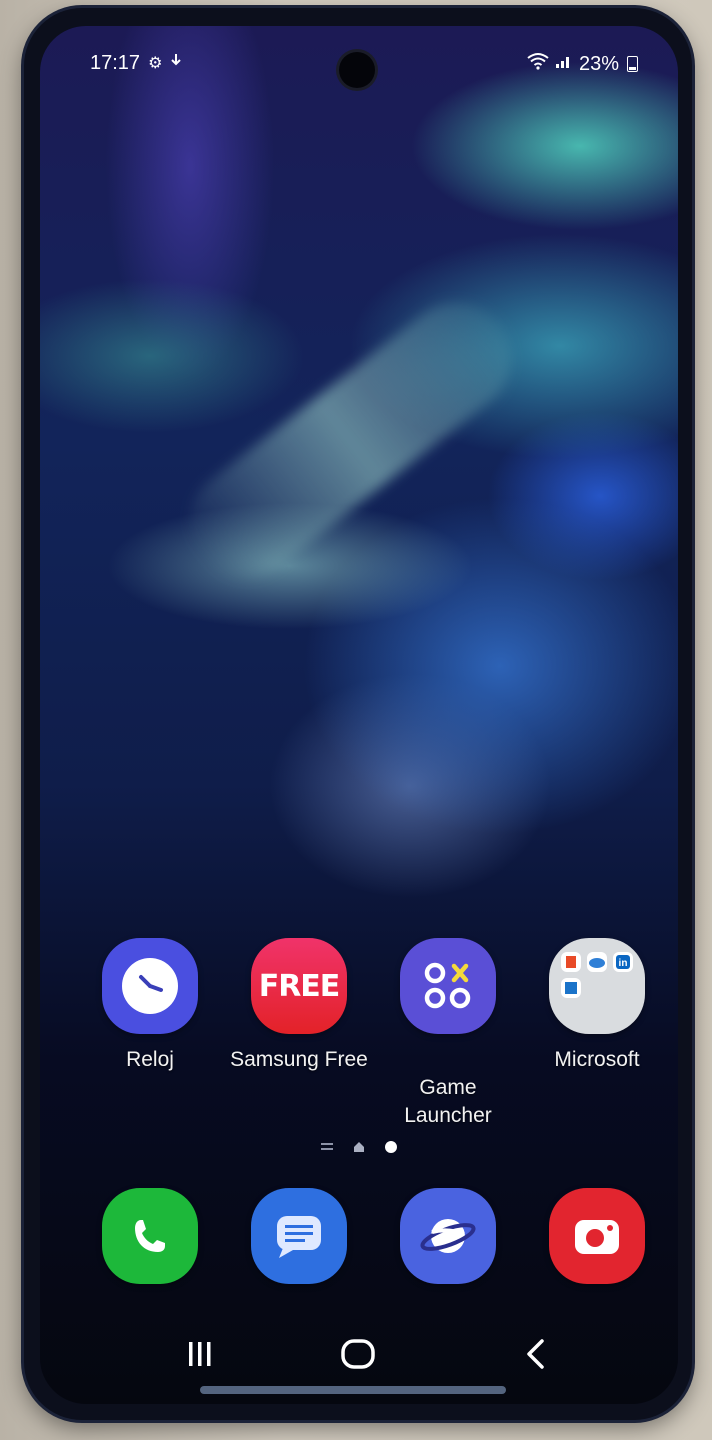 The width and height of the screenshot is (712, 1440). I want to click on app-label: Reloj, so click(150, 1059).